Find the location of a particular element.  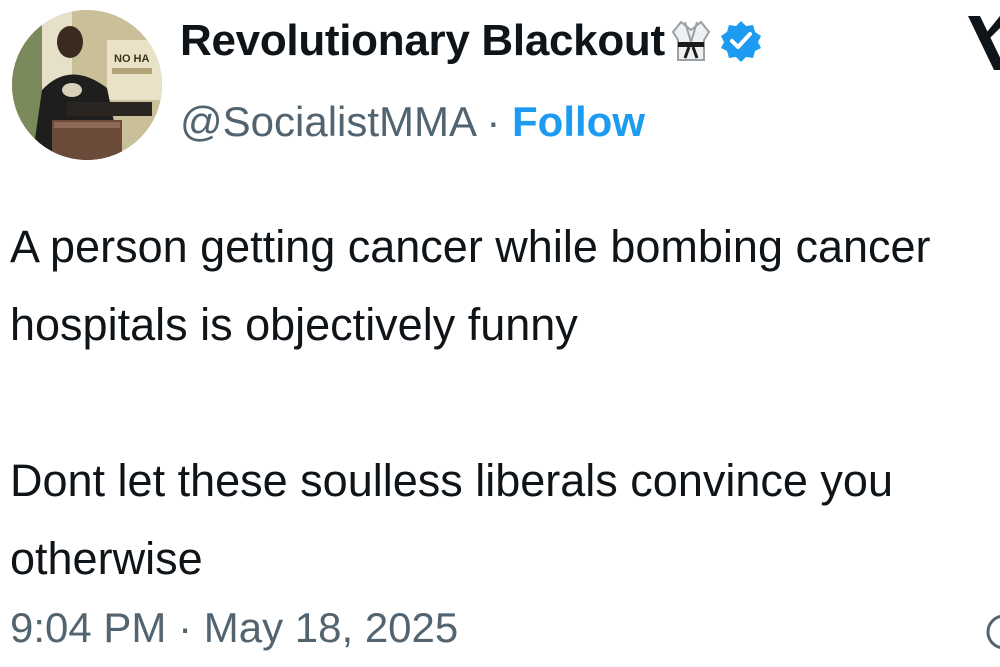

handle: @SocialistMMA is located at coordinates (327, 121).